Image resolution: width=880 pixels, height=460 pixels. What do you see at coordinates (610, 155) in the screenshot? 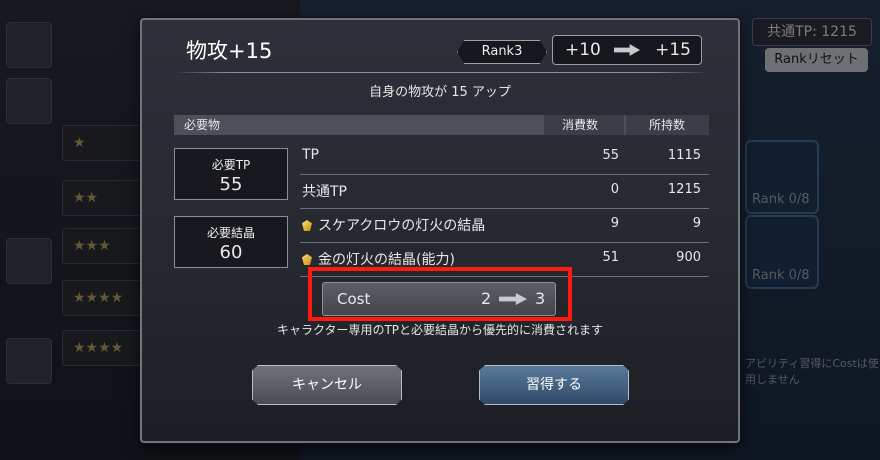
I see `item-cost: 55` at bounding box center [610, 155].